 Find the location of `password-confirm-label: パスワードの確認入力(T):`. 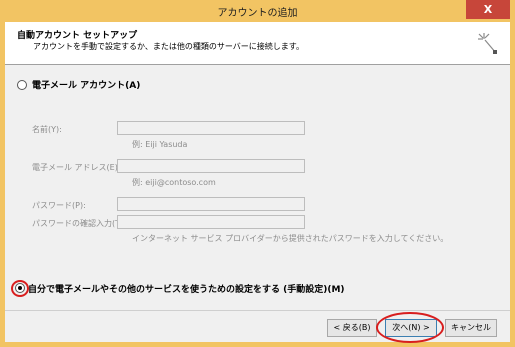

password-confirm-label: パスワードの確認入力(T): is located at coordinates (79, 223).